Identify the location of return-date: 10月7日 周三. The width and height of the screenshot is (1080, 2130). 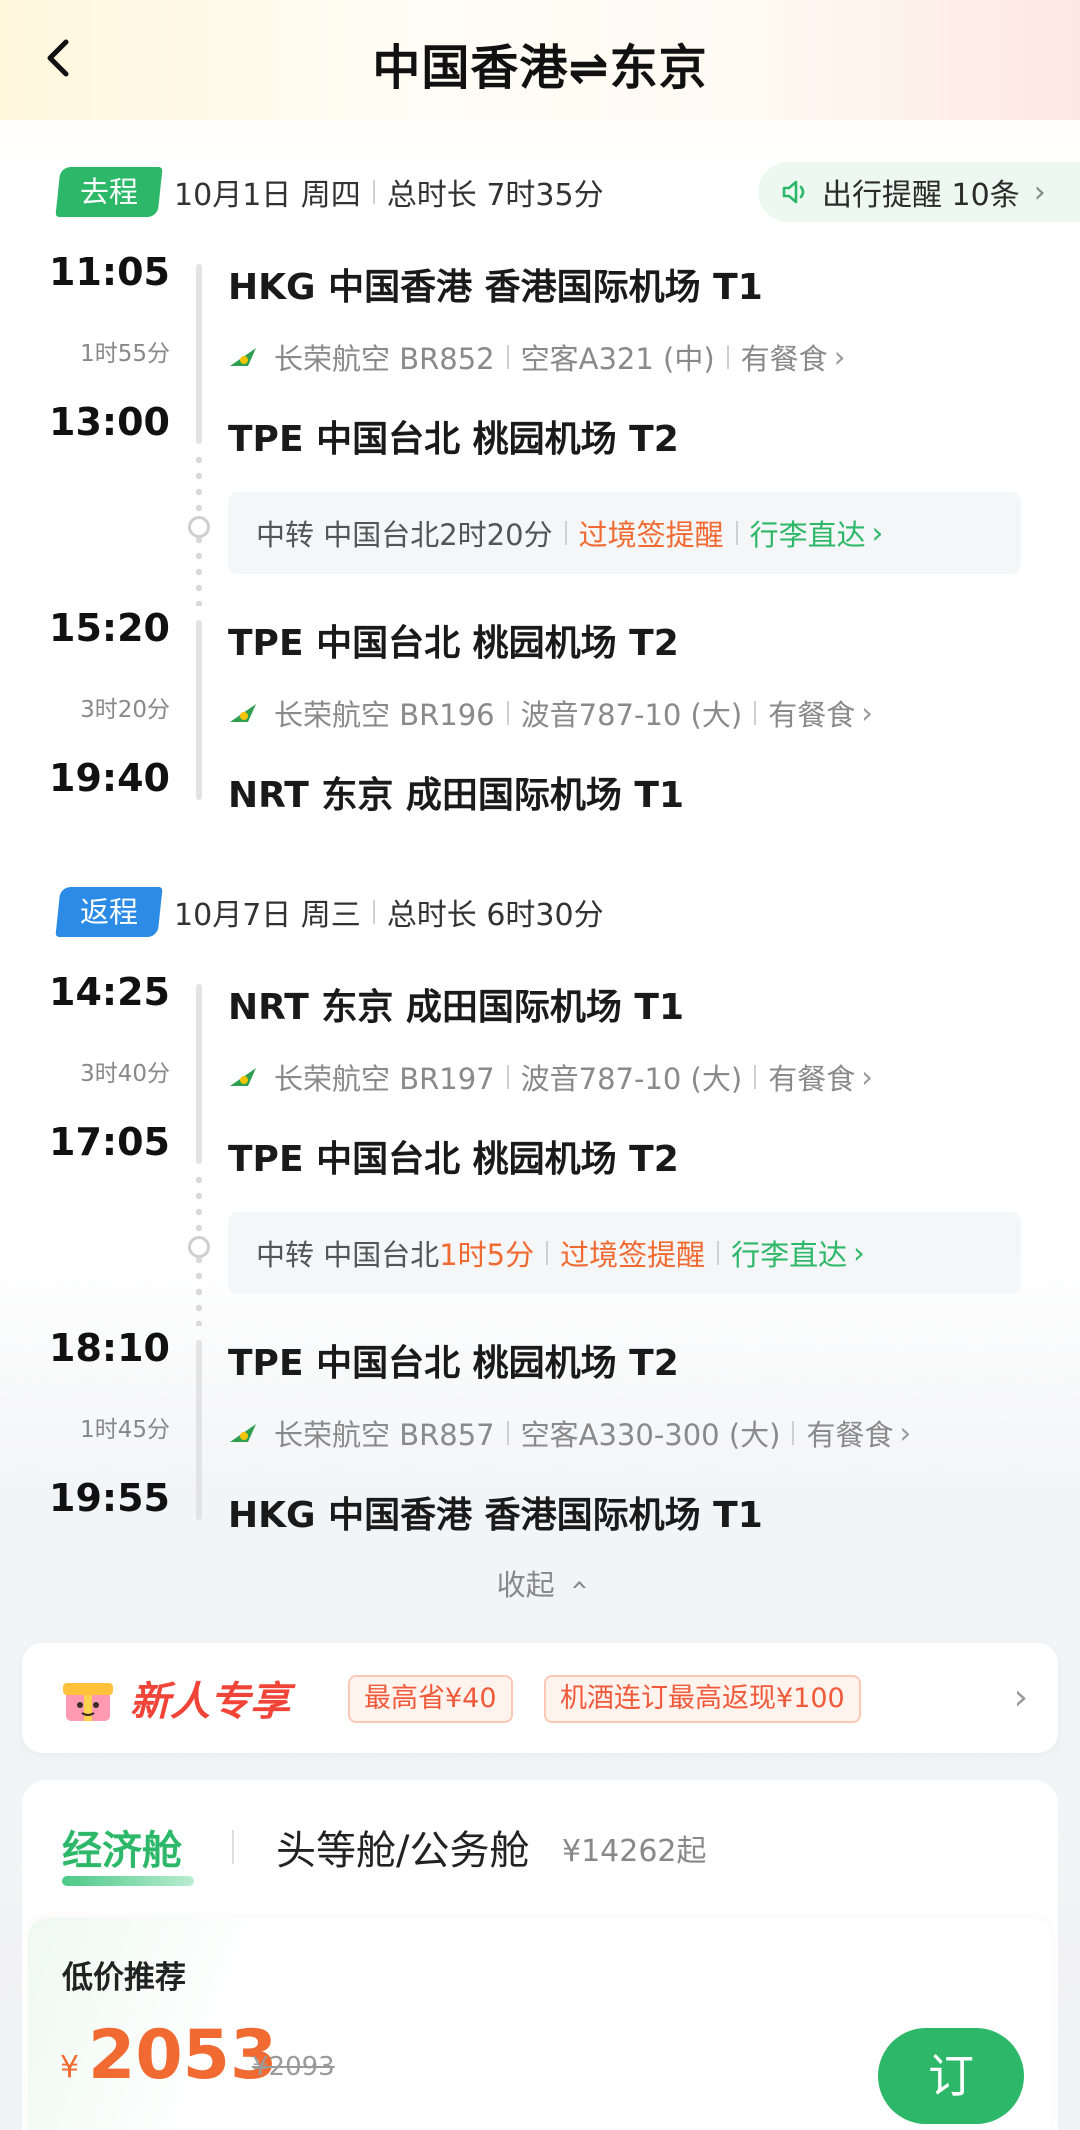
(267, 915).